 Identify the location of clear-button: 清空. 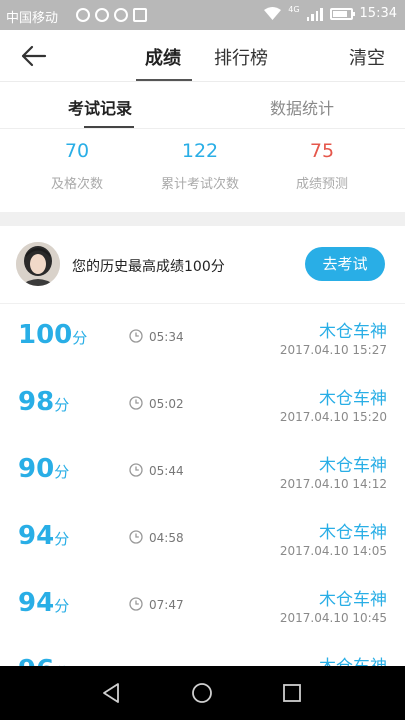
(367, 57).